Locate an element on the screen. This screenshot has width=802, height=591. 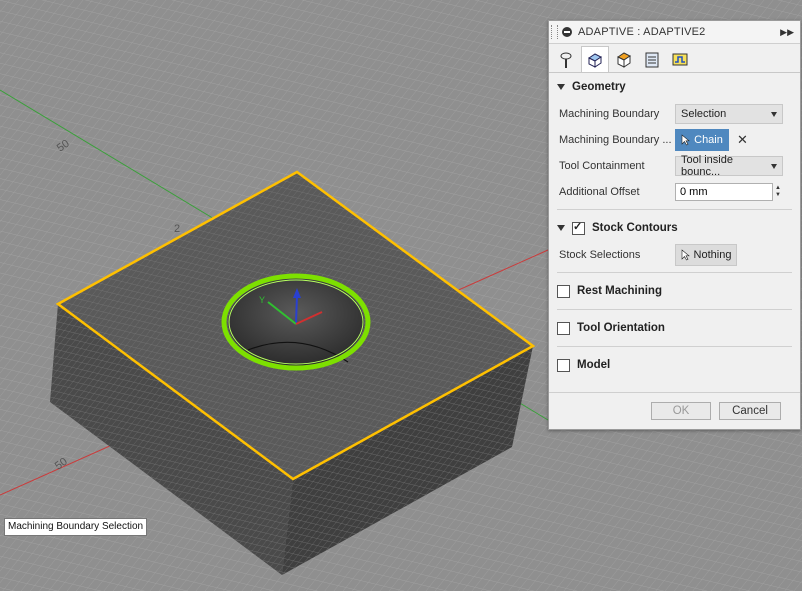
section-geometry: Geometry is located at coordinates (674, 87).